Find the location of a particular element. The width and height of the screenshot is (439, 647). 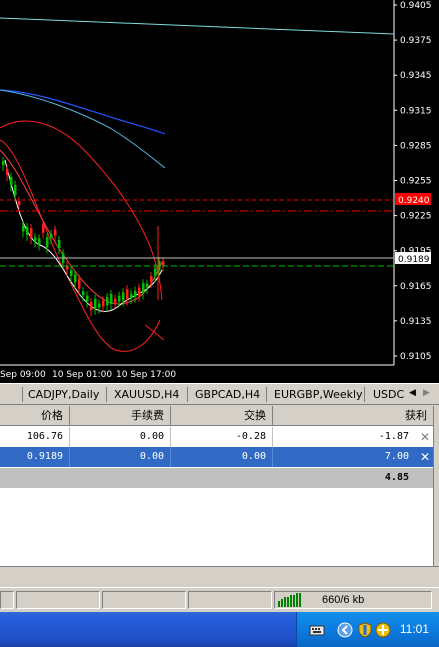

update-icon is located at coordinates (383, 630).